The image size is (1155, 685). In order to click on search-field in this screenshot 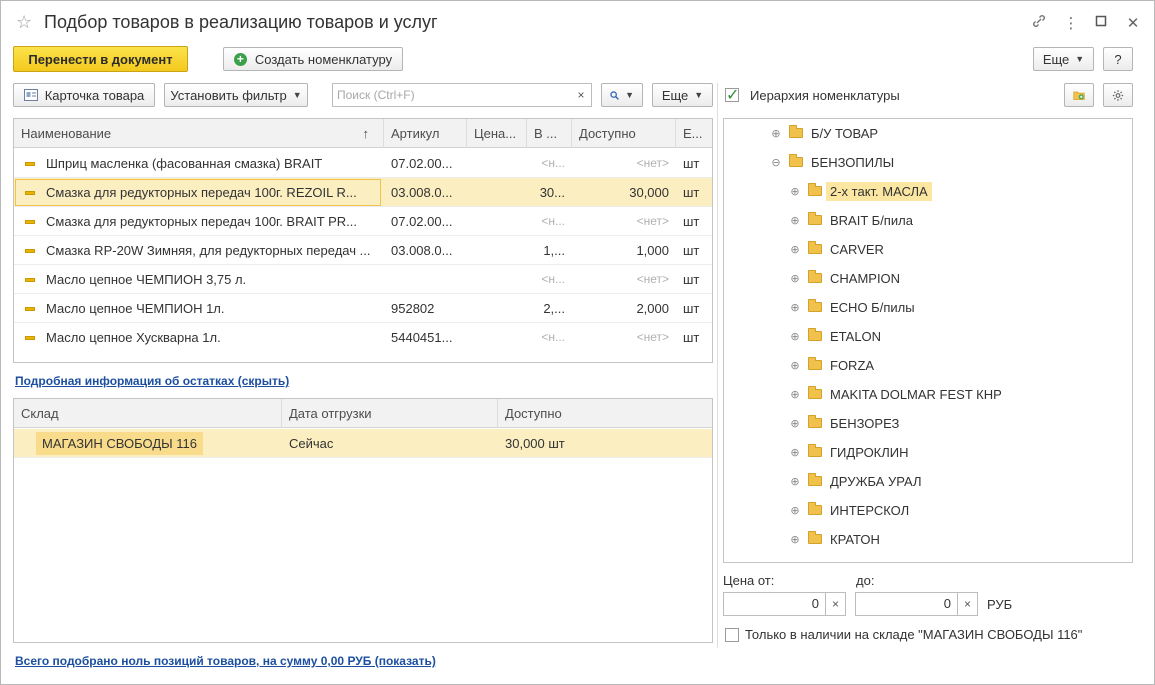, I will do `click(452, 95)`.